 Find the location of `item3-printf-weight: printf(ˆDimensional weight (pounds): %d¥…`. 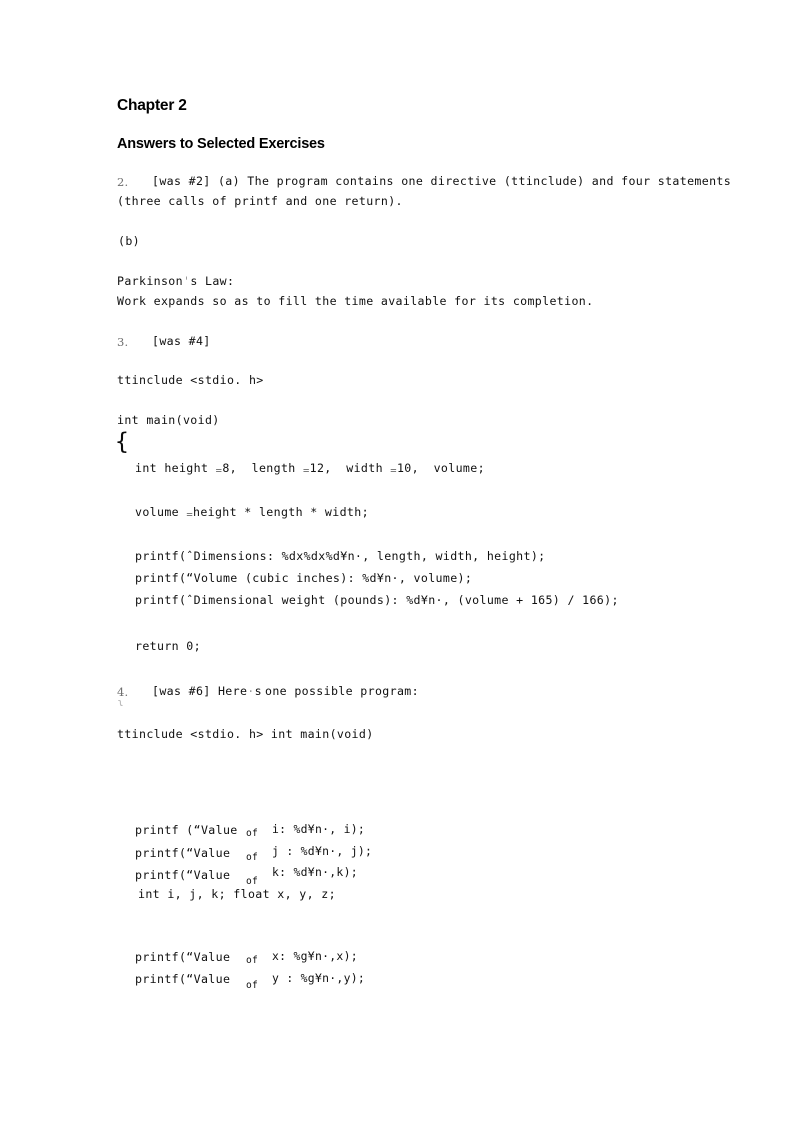

item3-printf-weight: printf(ˆDimensional weight (pounds): %d¥… is located at coordinates (377, 600).